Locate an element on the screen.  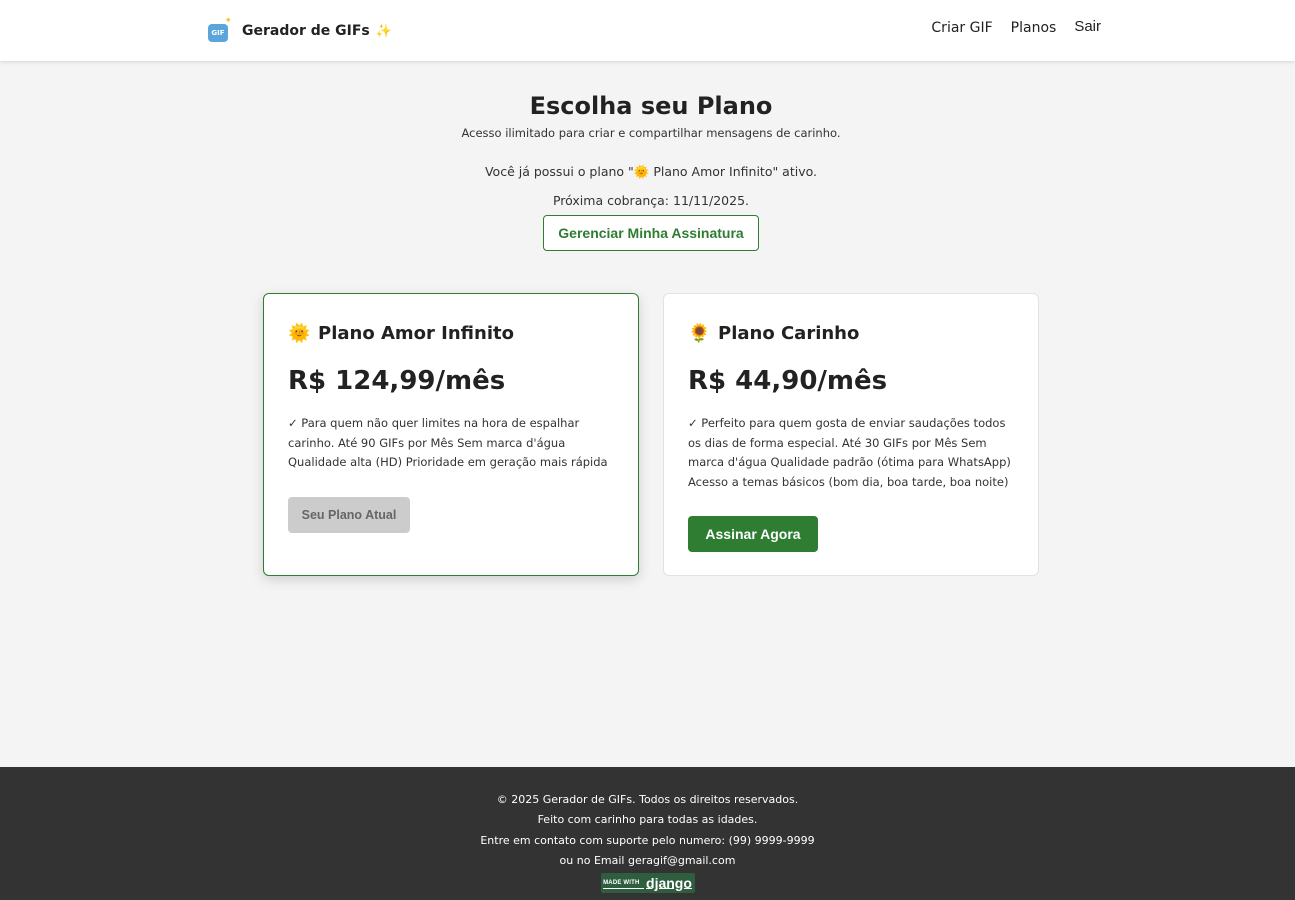
plan-title-row: 🌻 Plano Carinho is located at coordinates (851, 333).